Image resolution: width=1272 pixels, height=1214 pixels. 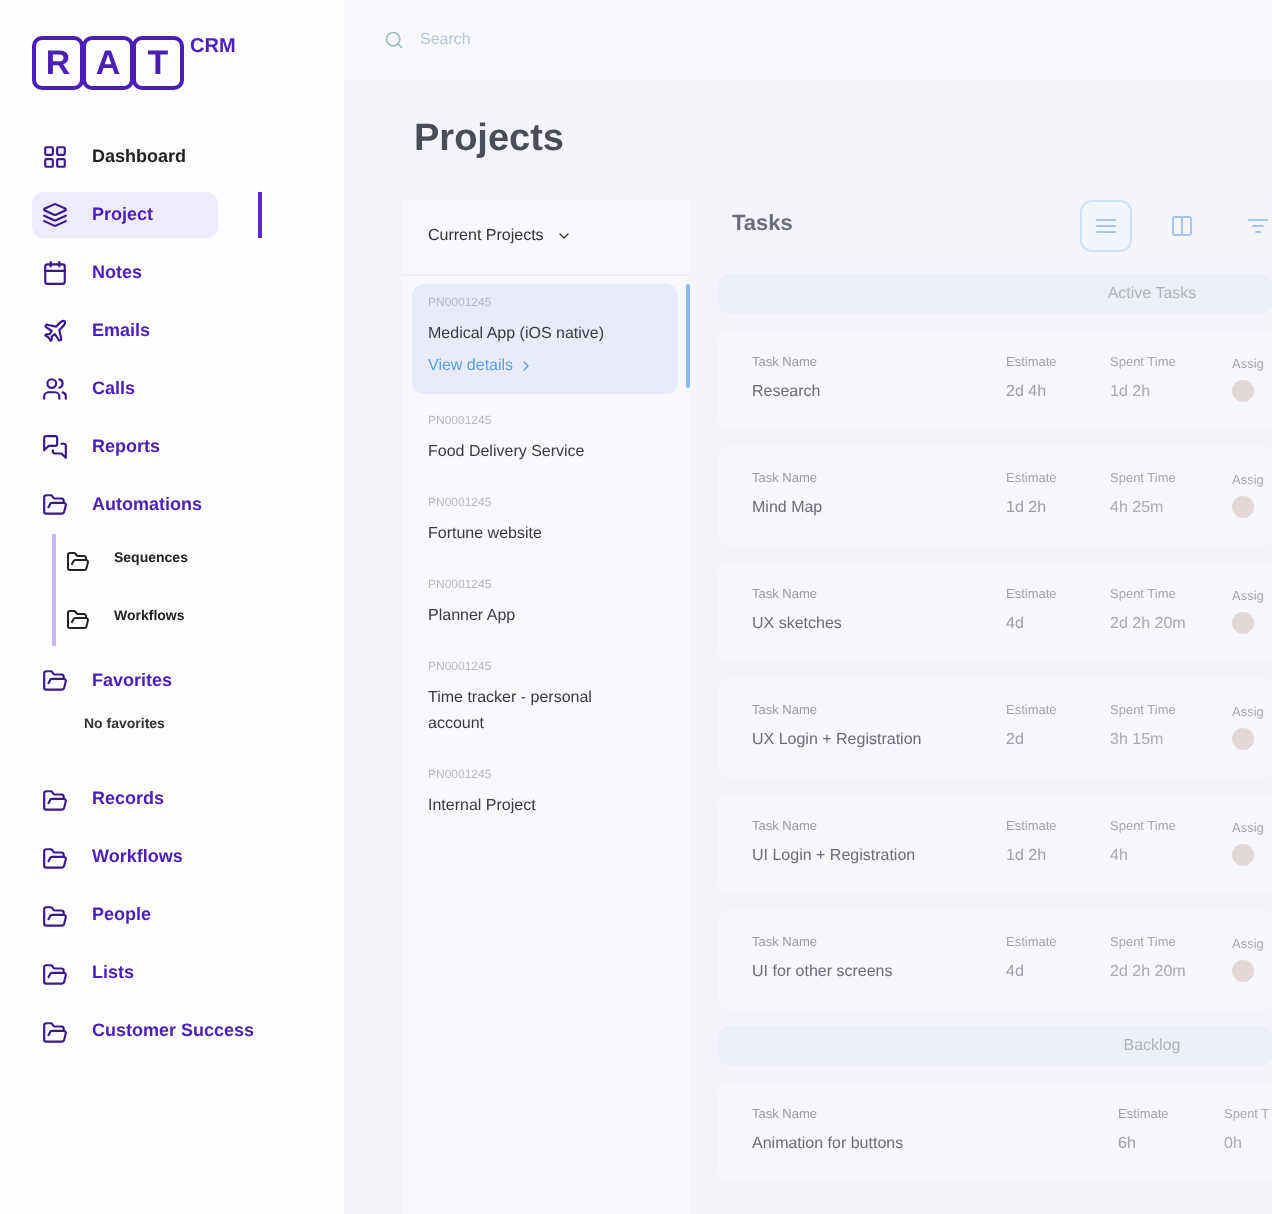 I want to click on layers-icon, so click(x=55, y=215).